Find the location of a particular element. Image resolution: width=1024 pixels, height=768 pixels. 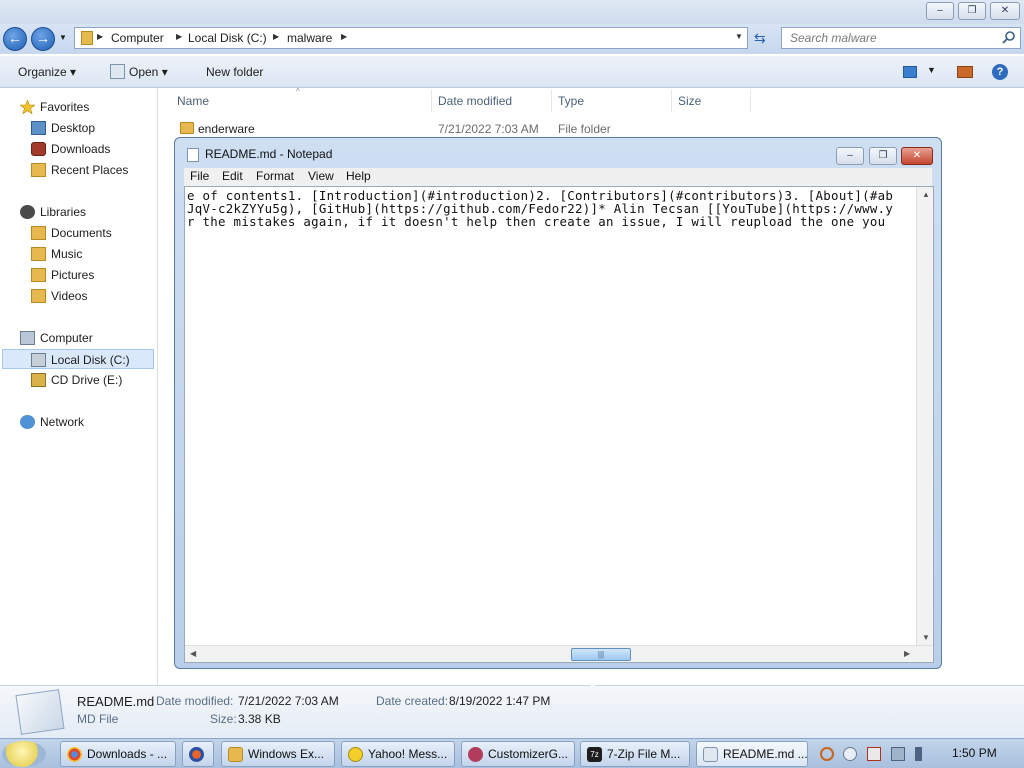

gear-icon is located at coordinates (475, 754).